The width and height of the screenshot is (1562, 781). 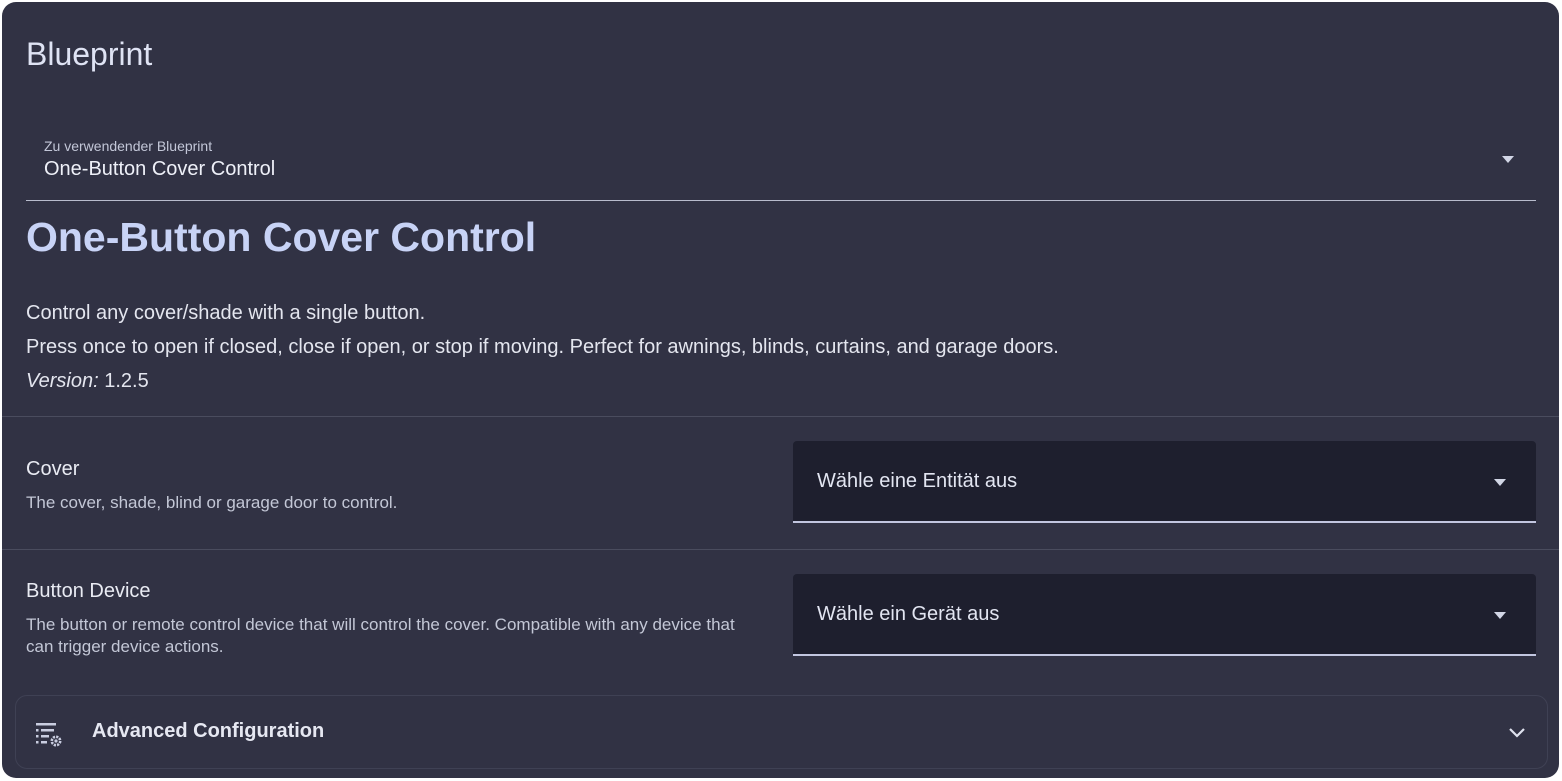 What do you see at coordinates (780, 549) in the screenshot?
I see `row-divider` at bounding box center [780, 549].